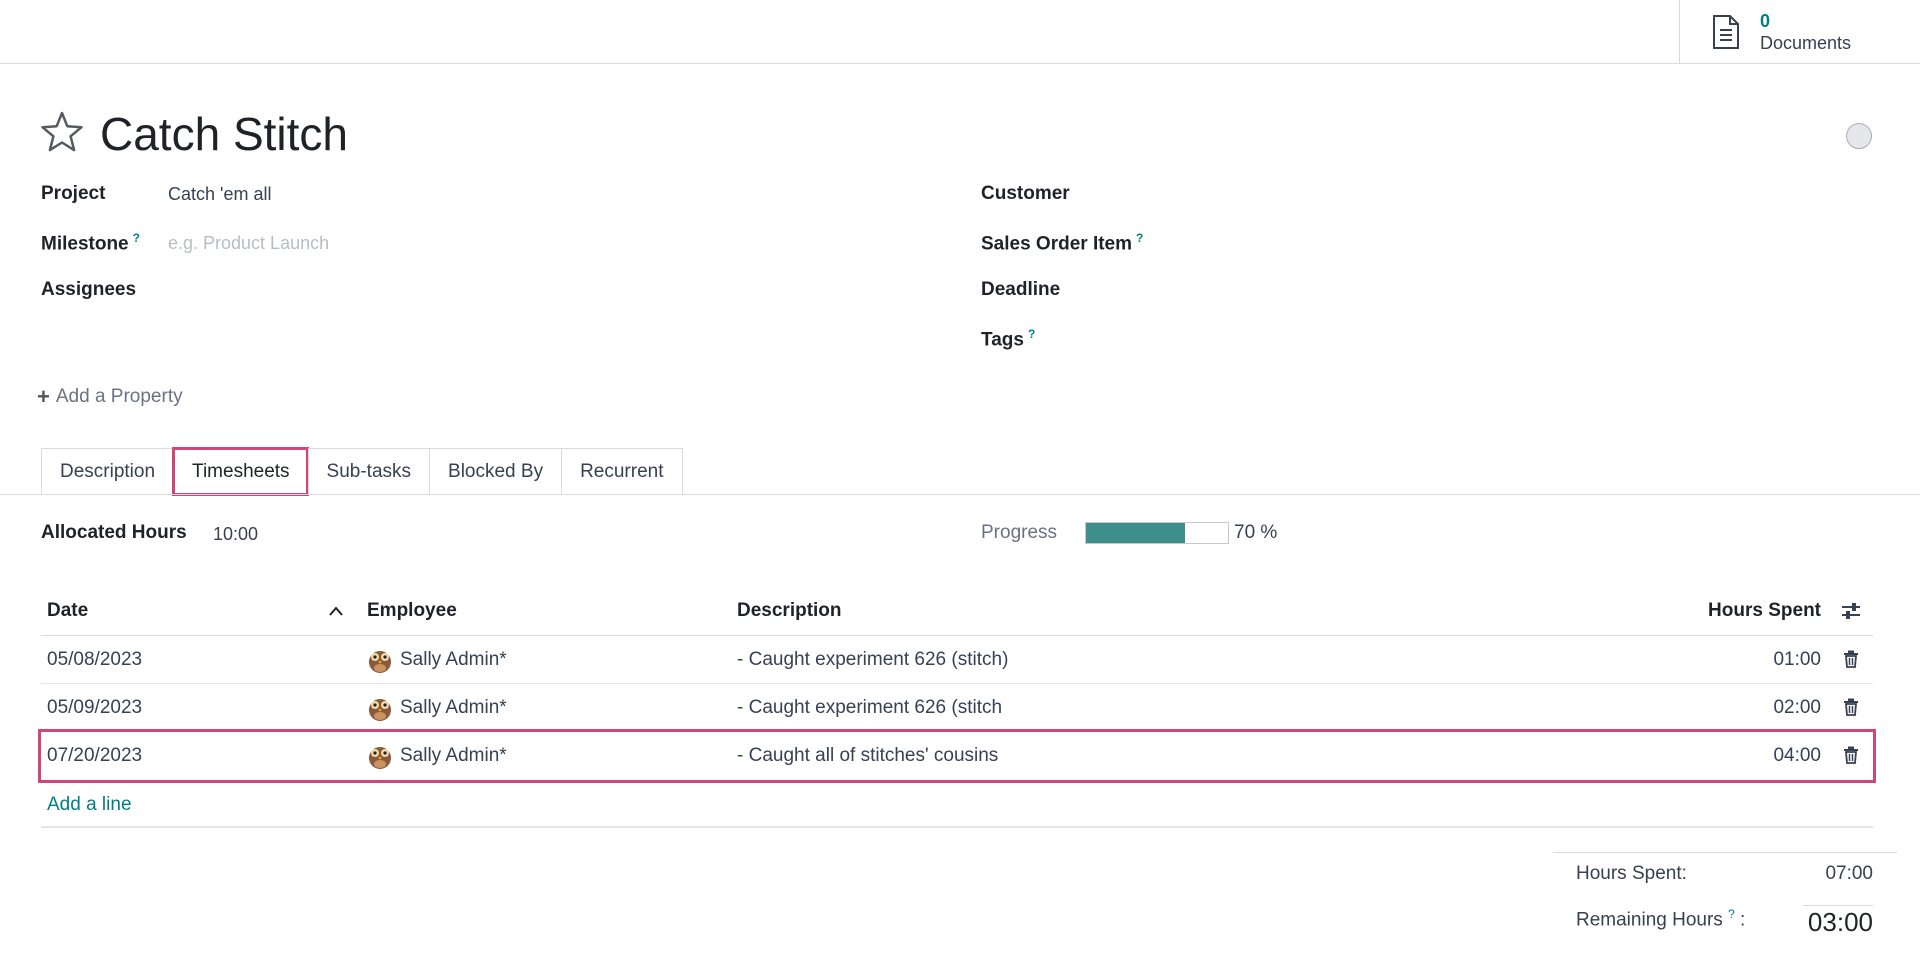 This screenshot has height=957, width=1920. What do you see at coordinates (224, 134) in the screenshot?
I see `task-title: Catch Stitch` at bounding box center [224, 134].